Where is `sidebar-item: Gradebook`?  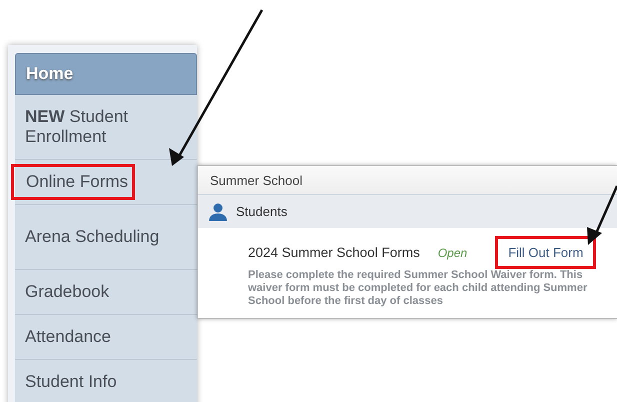
sidebar-item: Gradebook is located at coordinates (106, 292).